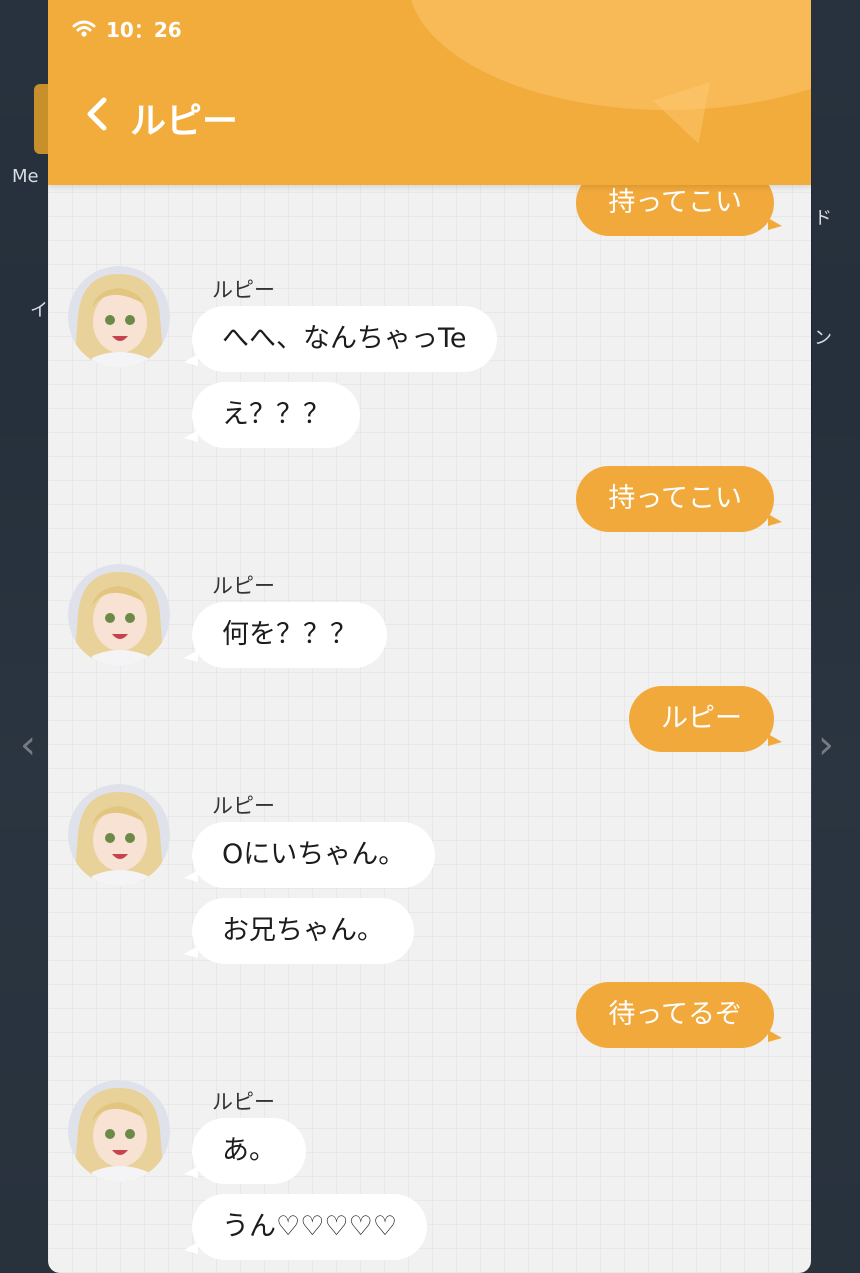 The height and width of the screenshot is (1273, 860). Describe the element at coordinates (144, 30) in the screenshot. I see `status-time: 10：26` at that location.